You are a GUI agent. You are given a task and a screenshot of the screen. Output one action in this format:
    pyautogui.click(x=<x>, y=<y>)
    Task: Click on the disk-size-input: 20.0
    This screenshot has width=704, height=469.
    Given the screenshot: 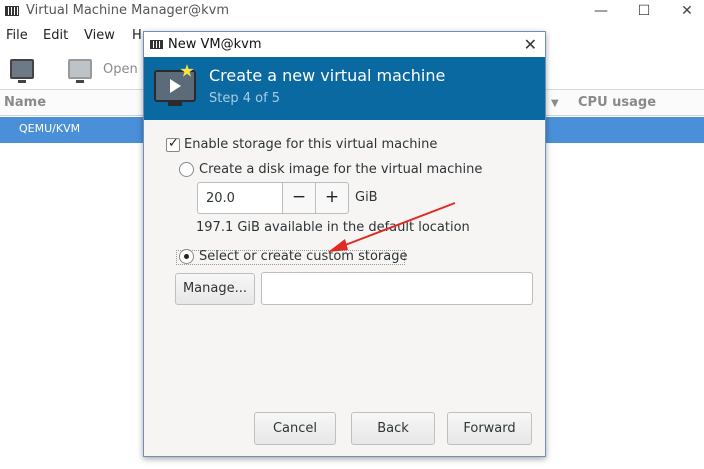 What is the action you would take?
    pyautogui.click(x=240, y=198)
    